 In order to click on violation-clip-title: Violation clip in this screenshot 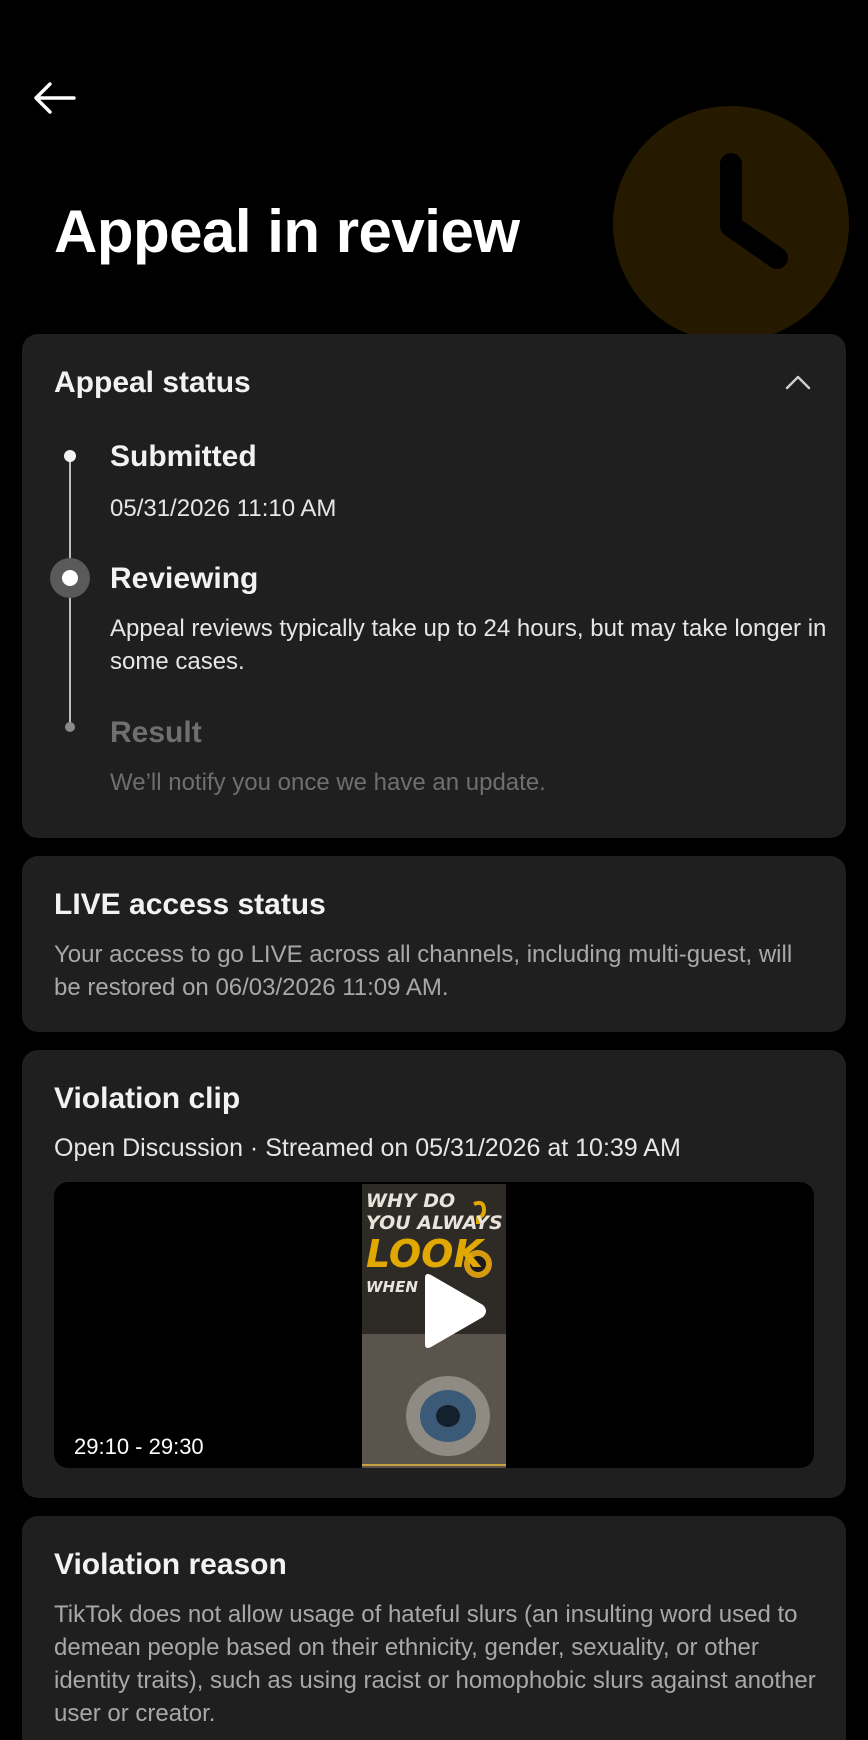, I will do `click(147, 1098)`.